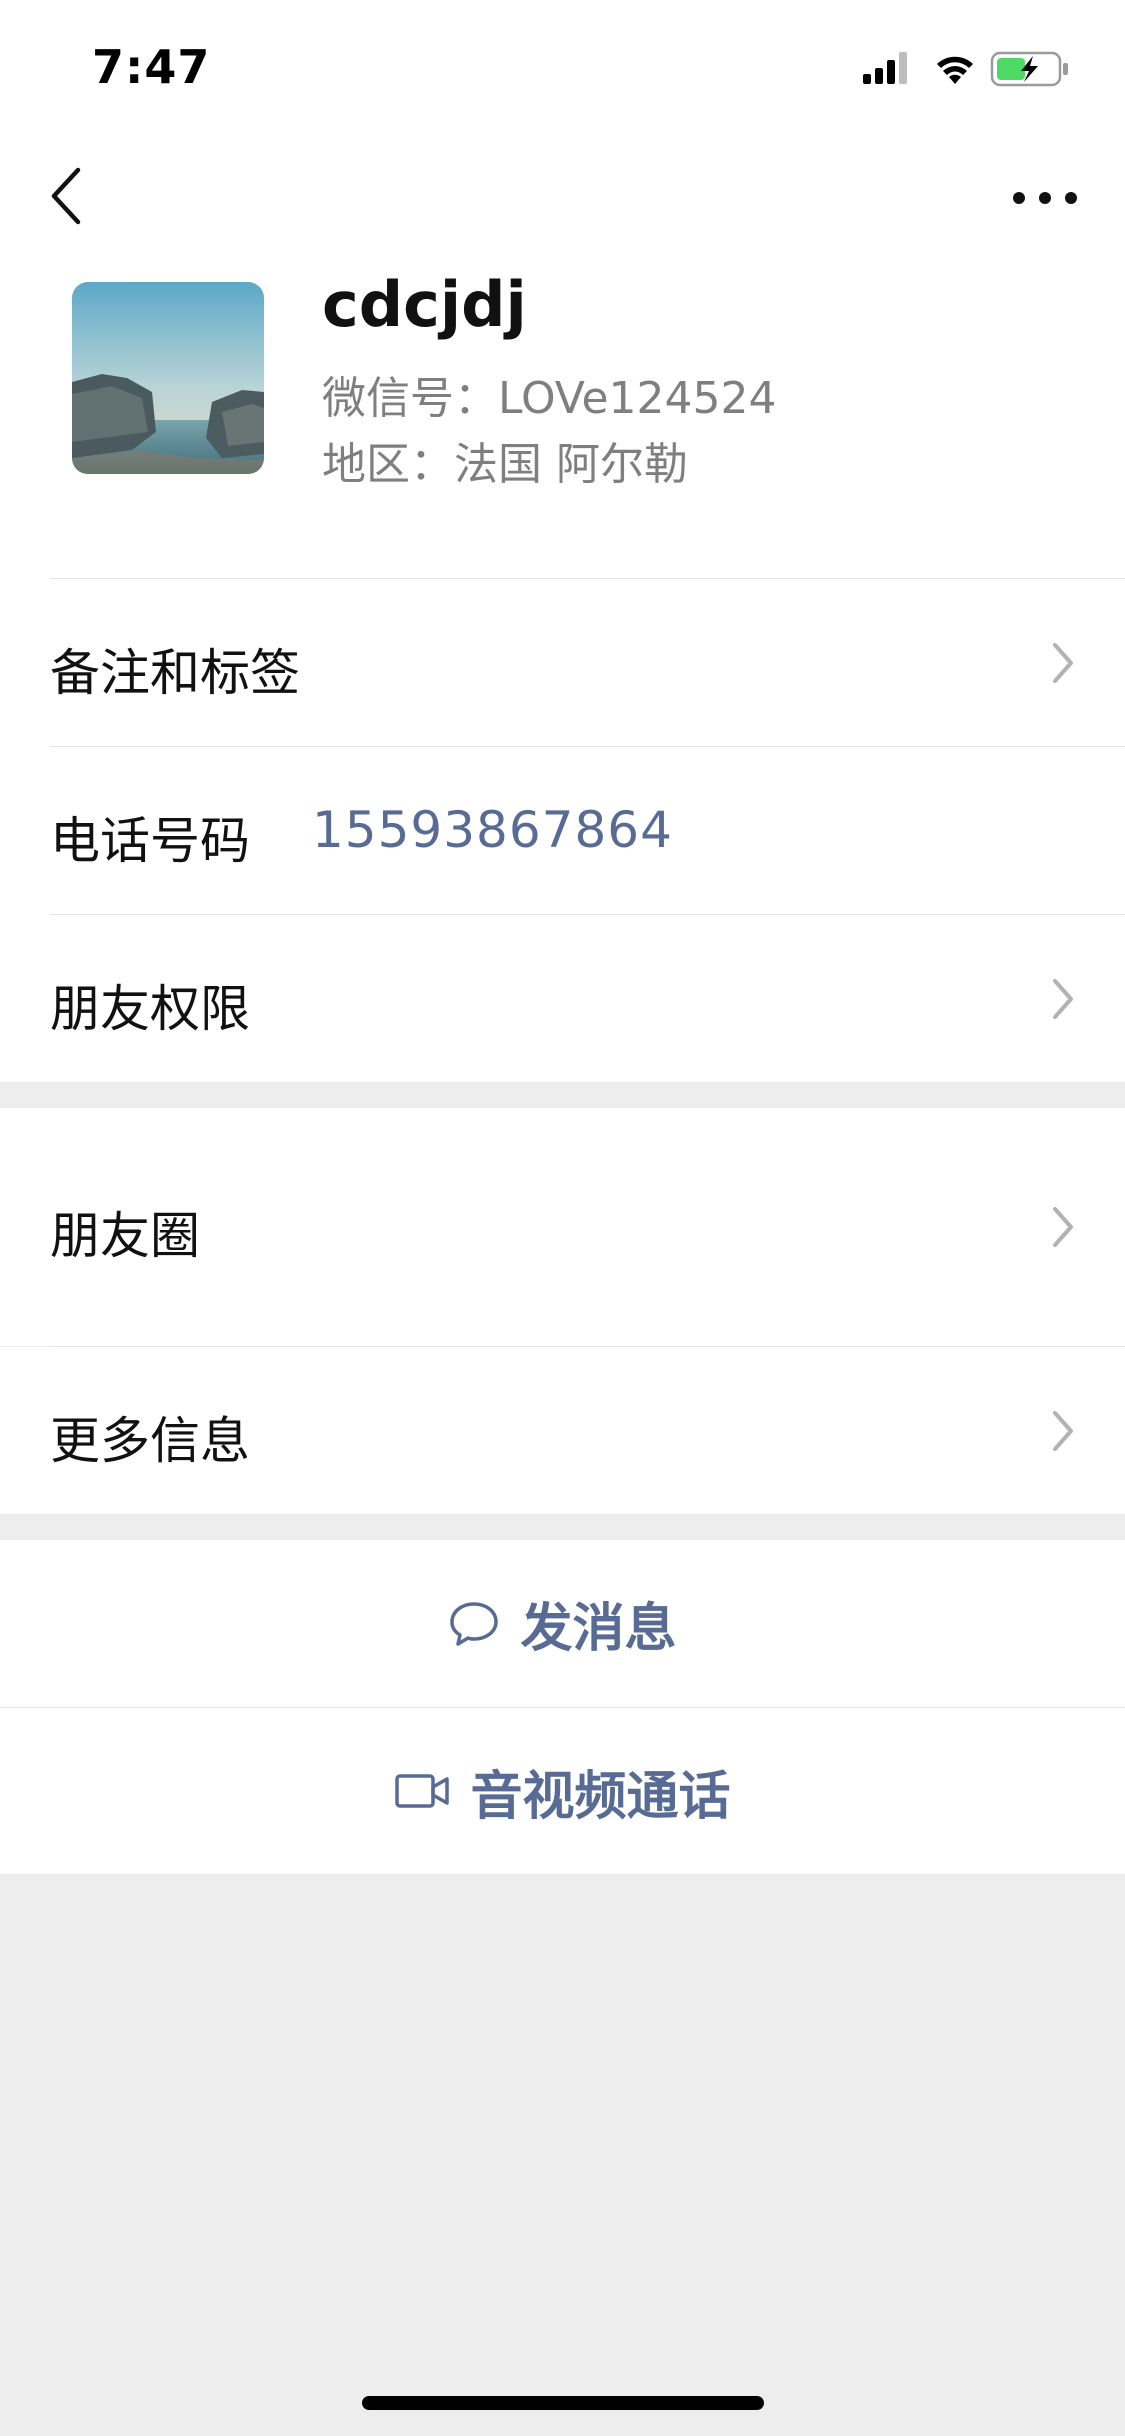 The width and height of the screenshot is (1125, 2436). What do you see at coordinates (955, 70) in the screenshot?
I see `wifi-icon` at bounding box center [955, 70].